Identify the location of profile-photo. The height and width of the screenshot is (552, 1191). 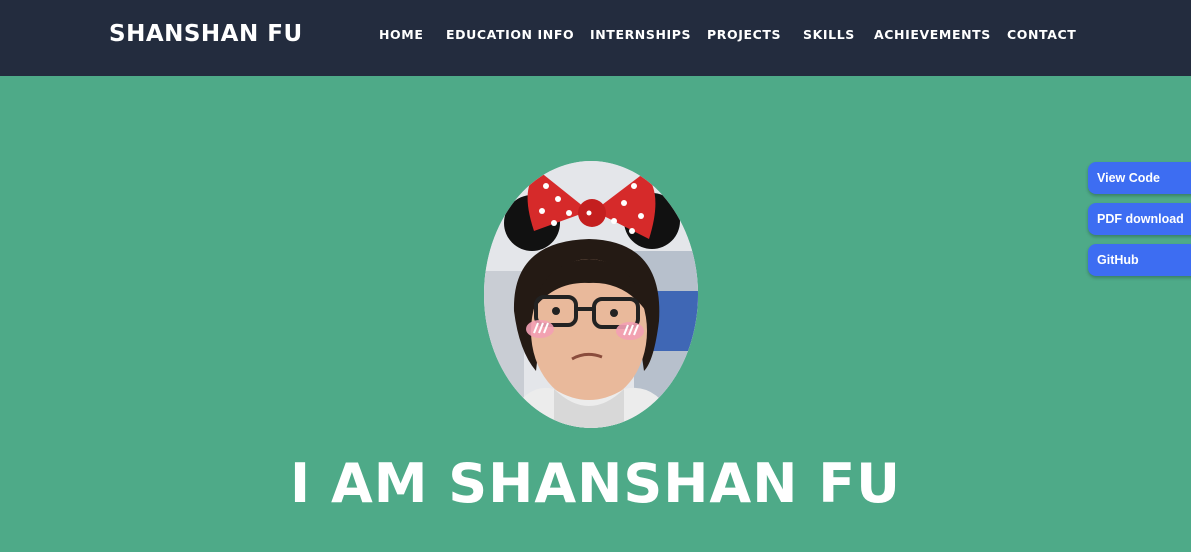
(591, 294).